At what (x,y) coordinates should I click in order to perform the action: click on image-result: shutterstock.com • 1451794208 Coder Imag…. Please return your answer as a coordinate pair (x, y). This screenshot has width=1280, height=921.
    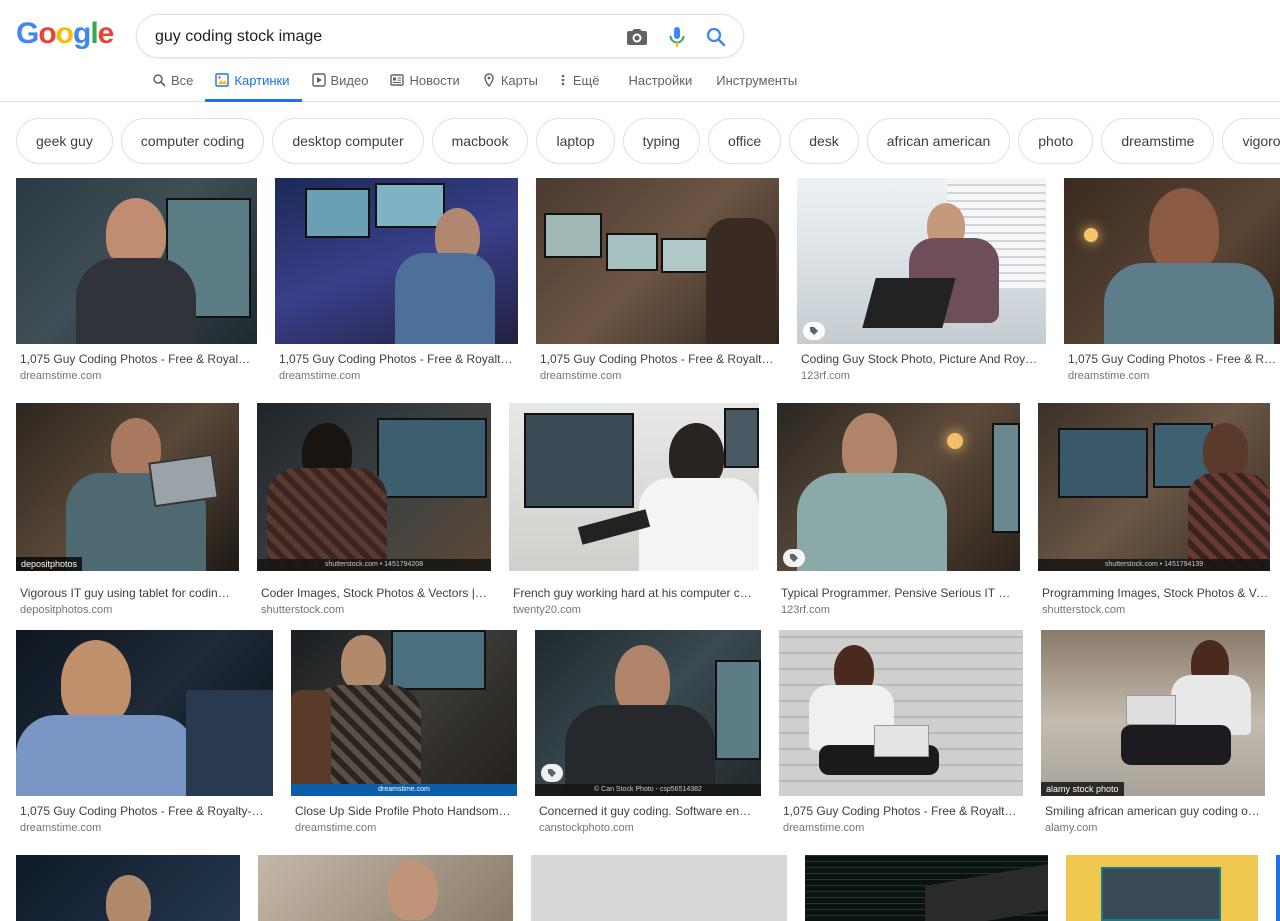
    Looking at the image, I should click on (374, 509).